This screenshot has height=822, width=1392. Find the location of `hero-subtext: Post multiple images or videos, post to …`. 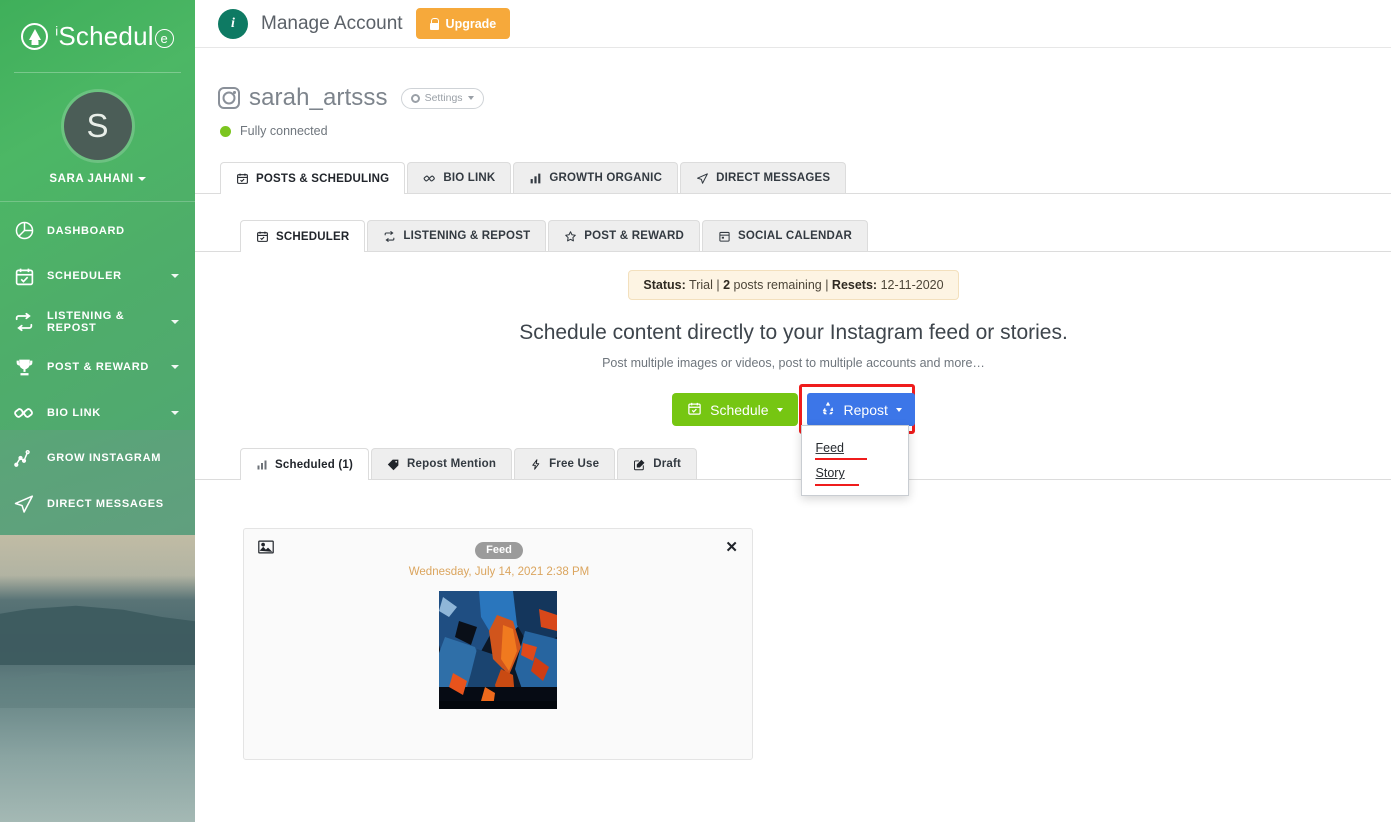

hero-subtext: Post multiple images or videos, post to … is located at coordinates (793, 363).